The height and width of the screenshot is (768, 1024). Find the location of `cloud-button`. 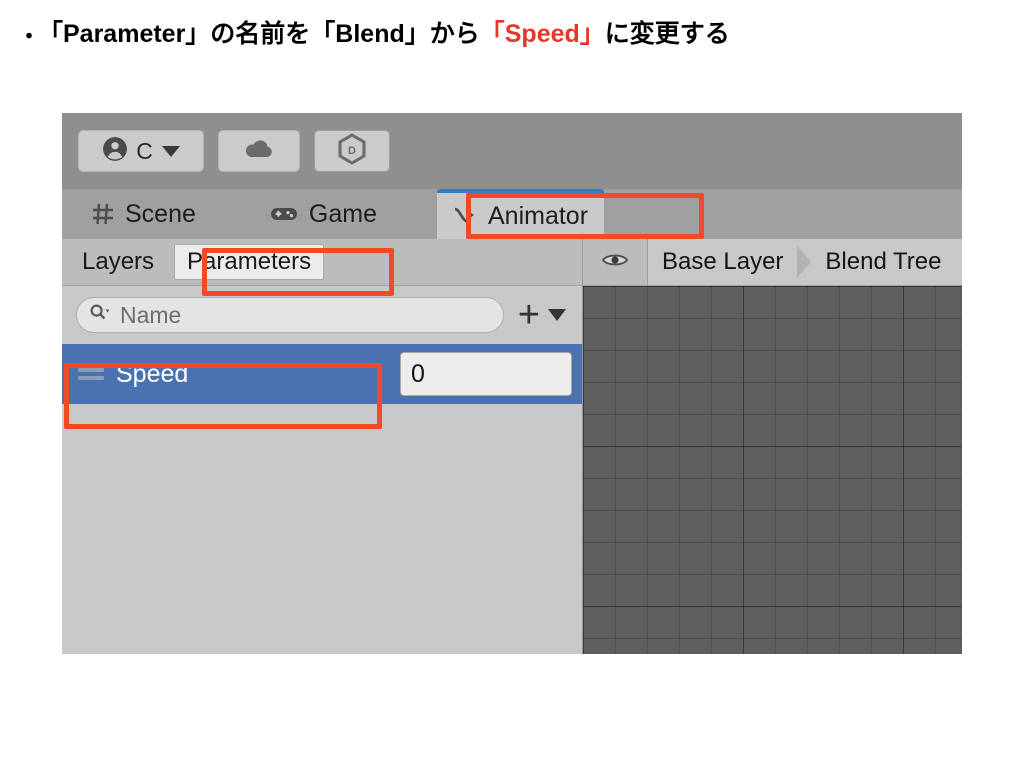

cloud-button is located at coordinates (259, 151).